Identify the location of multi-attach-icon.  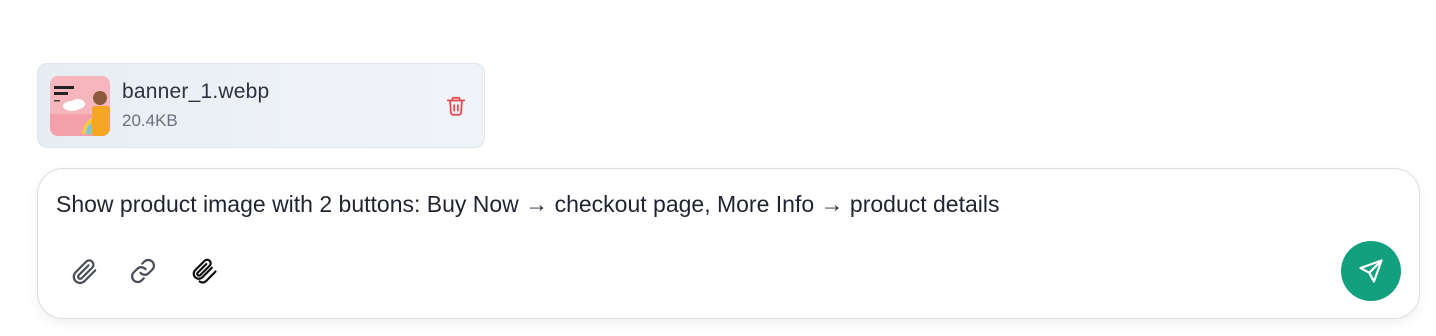
(204, 271).